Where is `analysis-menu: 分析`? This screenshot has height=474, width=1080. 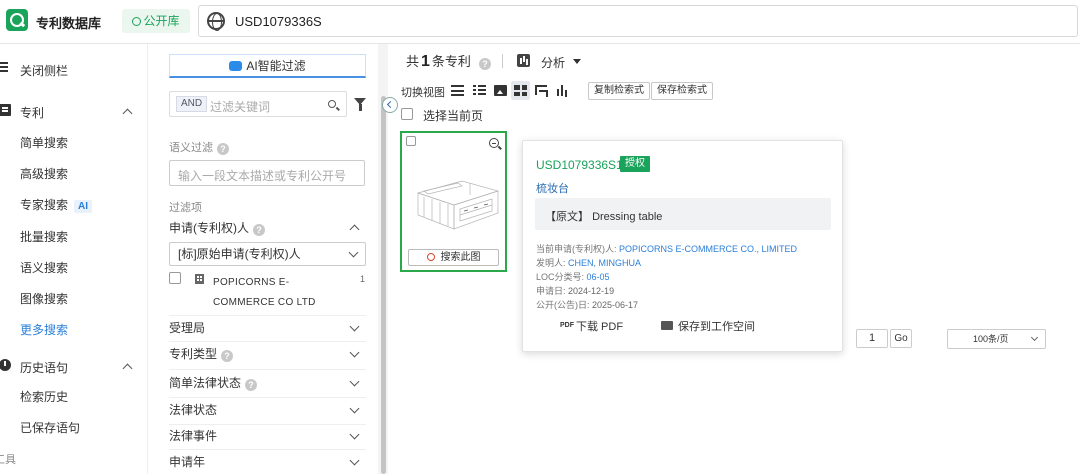 analysis-menu: 分析 is located at coordinates (553, 62).